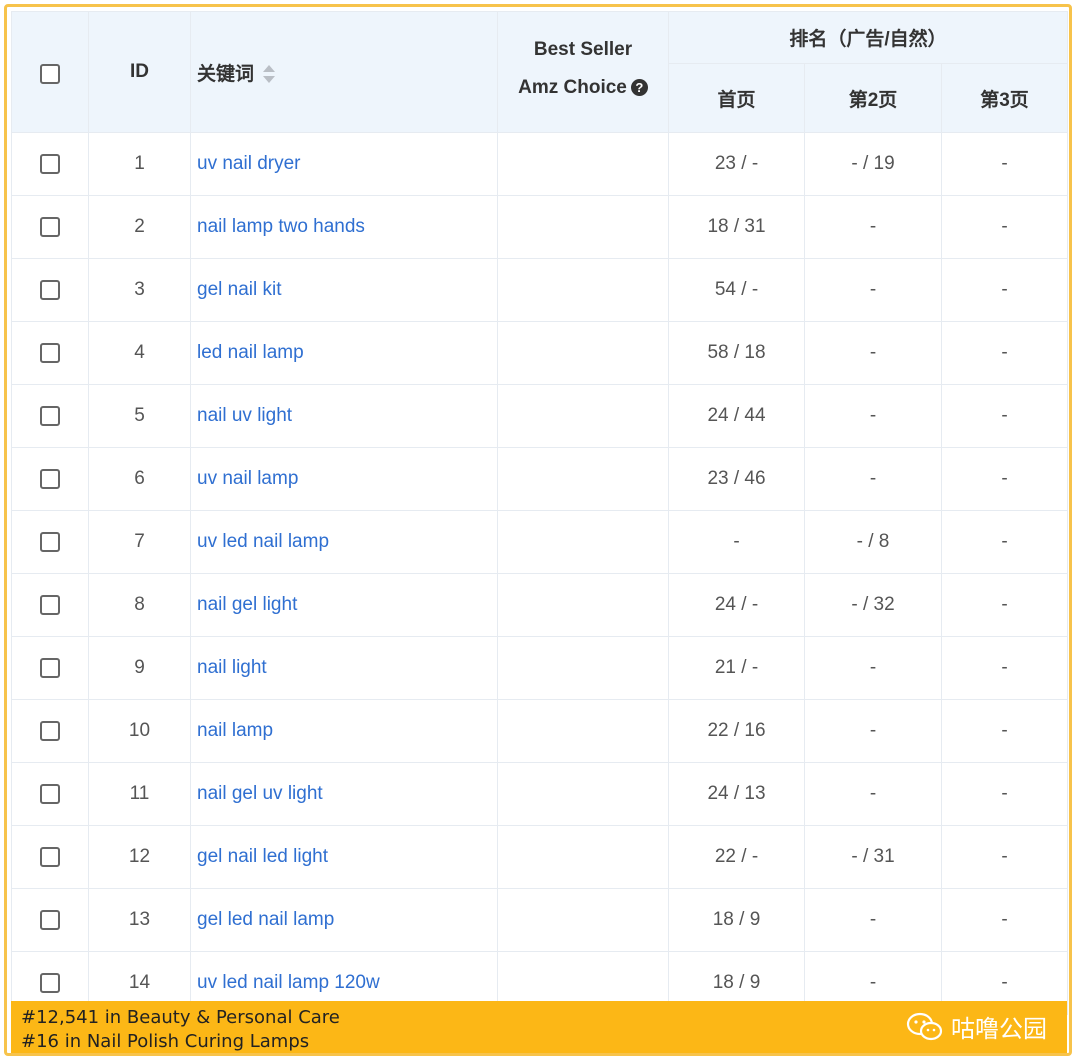 This screenshot has width=1080, height=1062. What do you see at coordinates (540, 479) in the screenshot?
I see `table-row: 6 uv nail lamp 23 / 46- -` at bounding box center [540, 479].